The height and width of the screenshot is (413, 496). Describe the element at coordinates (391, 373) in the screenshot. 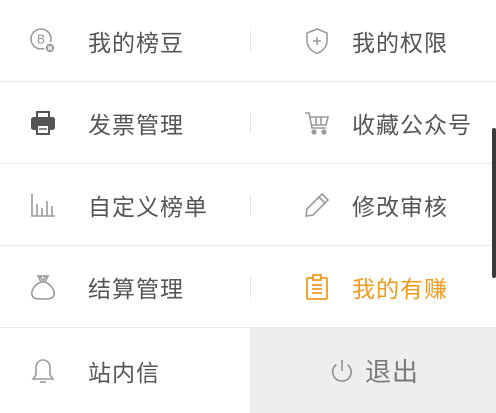

I see `logout-label: 退出` at that location.